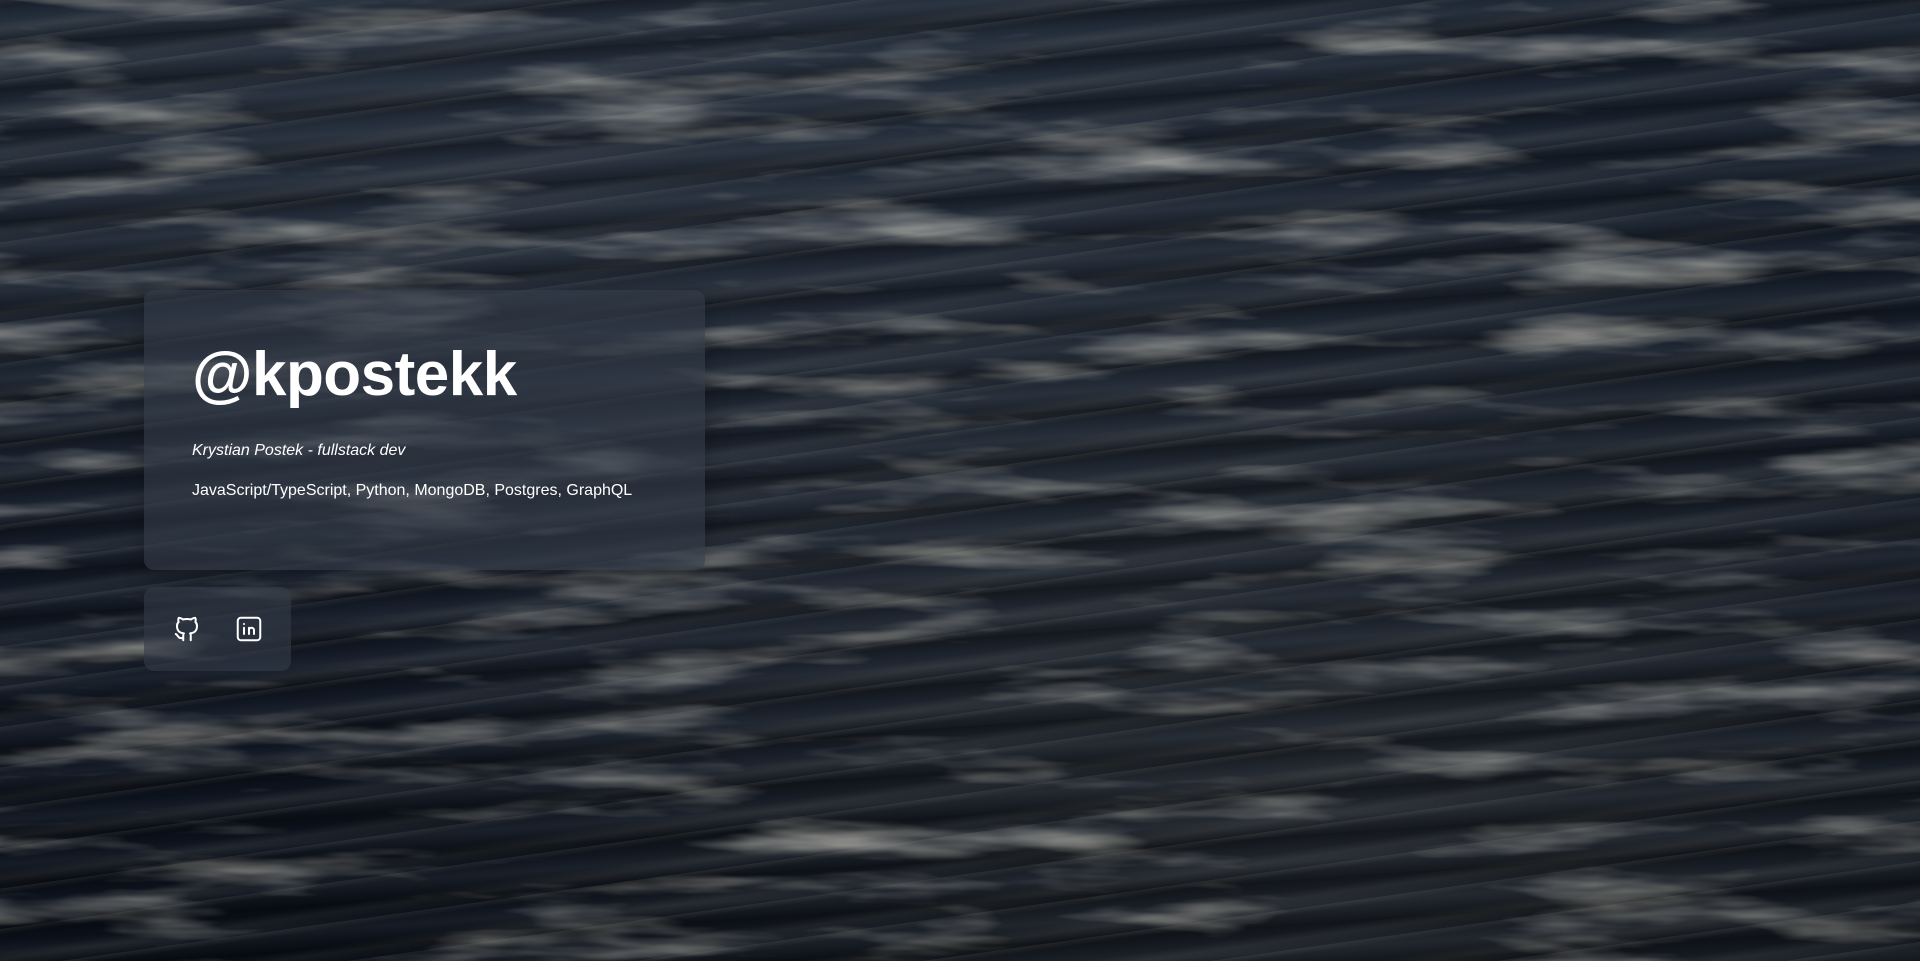  Describe the element at coordinates (354, 374) in the screenshot. I see `profile-handle: @kpostekk` at that location.